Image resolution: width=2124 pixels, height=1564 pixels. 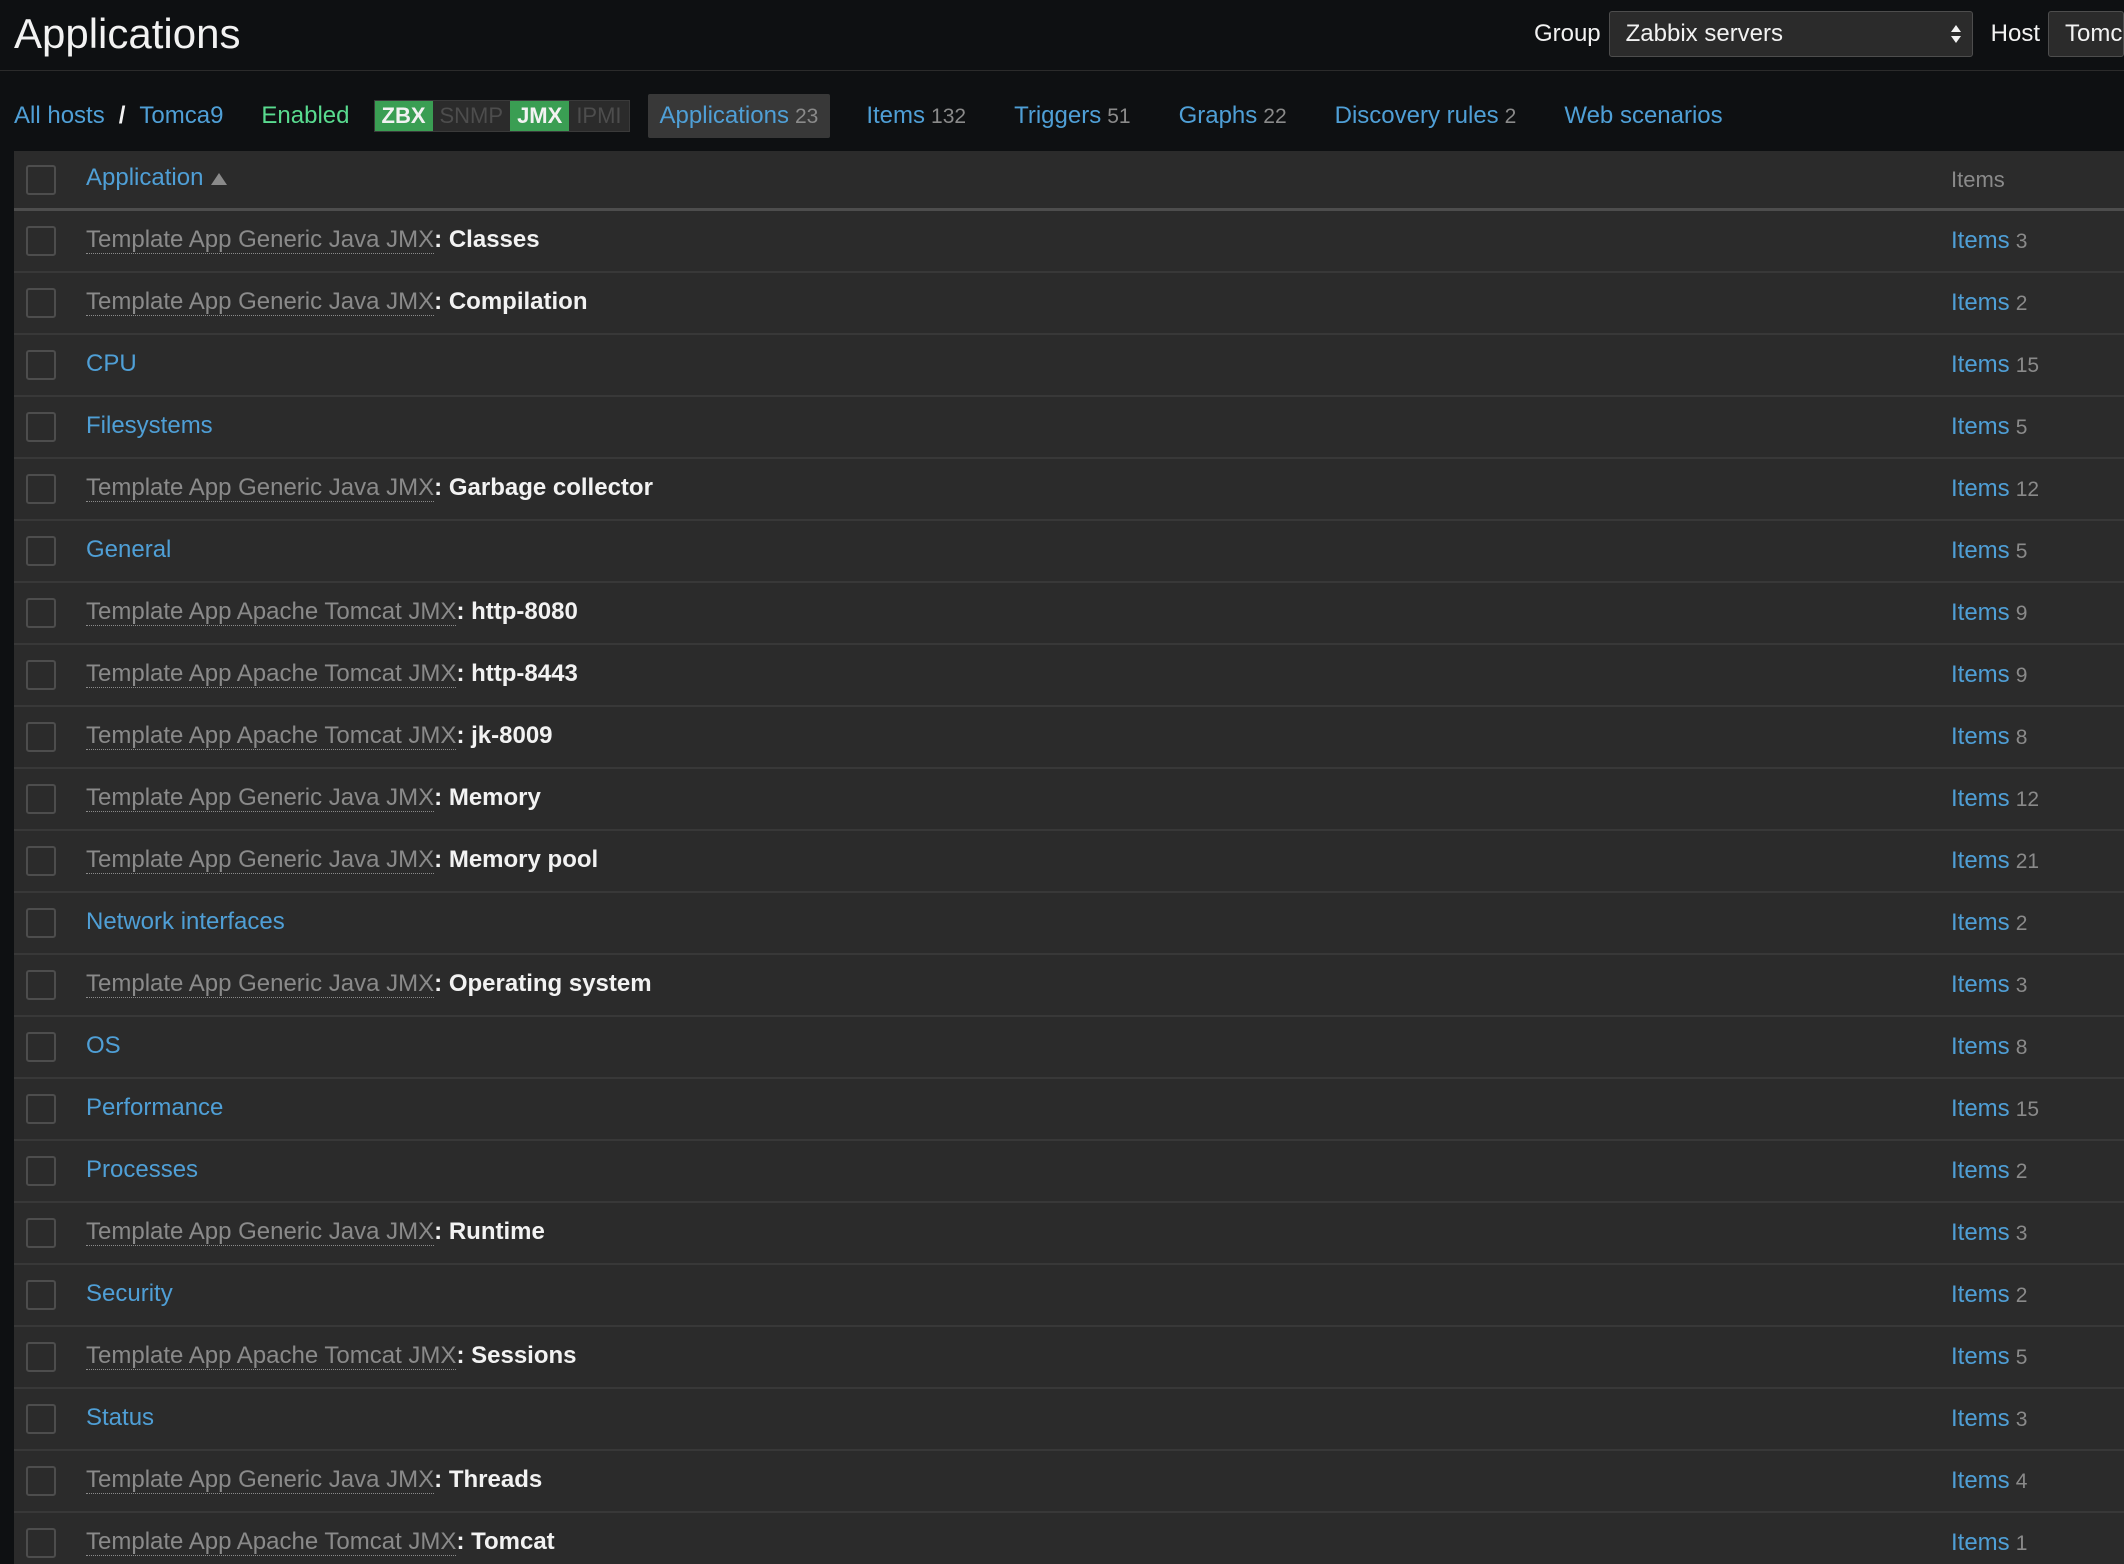 What do you see at coordinates (1790, 34) in the screenshot?
I see `group-select: Zabbix servers` at bounding box center [1790, 34].